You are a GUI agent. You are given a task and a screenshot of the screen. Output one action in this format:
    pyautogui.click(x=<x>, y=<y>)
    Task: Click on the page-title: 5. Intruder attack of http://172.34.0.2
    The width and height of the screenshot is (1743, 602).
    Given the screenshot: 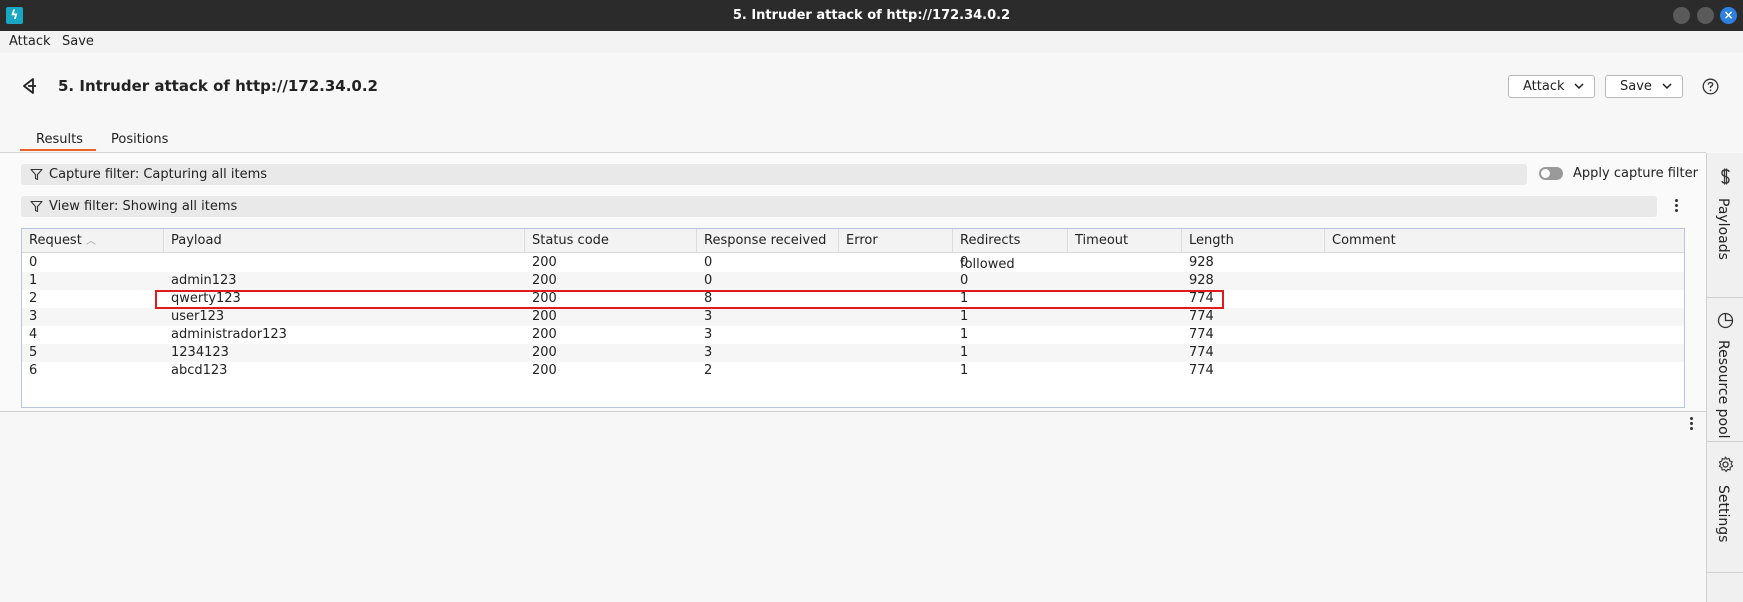 What is the action you would take?
    pyautogui.click(x=218, y=86)
    